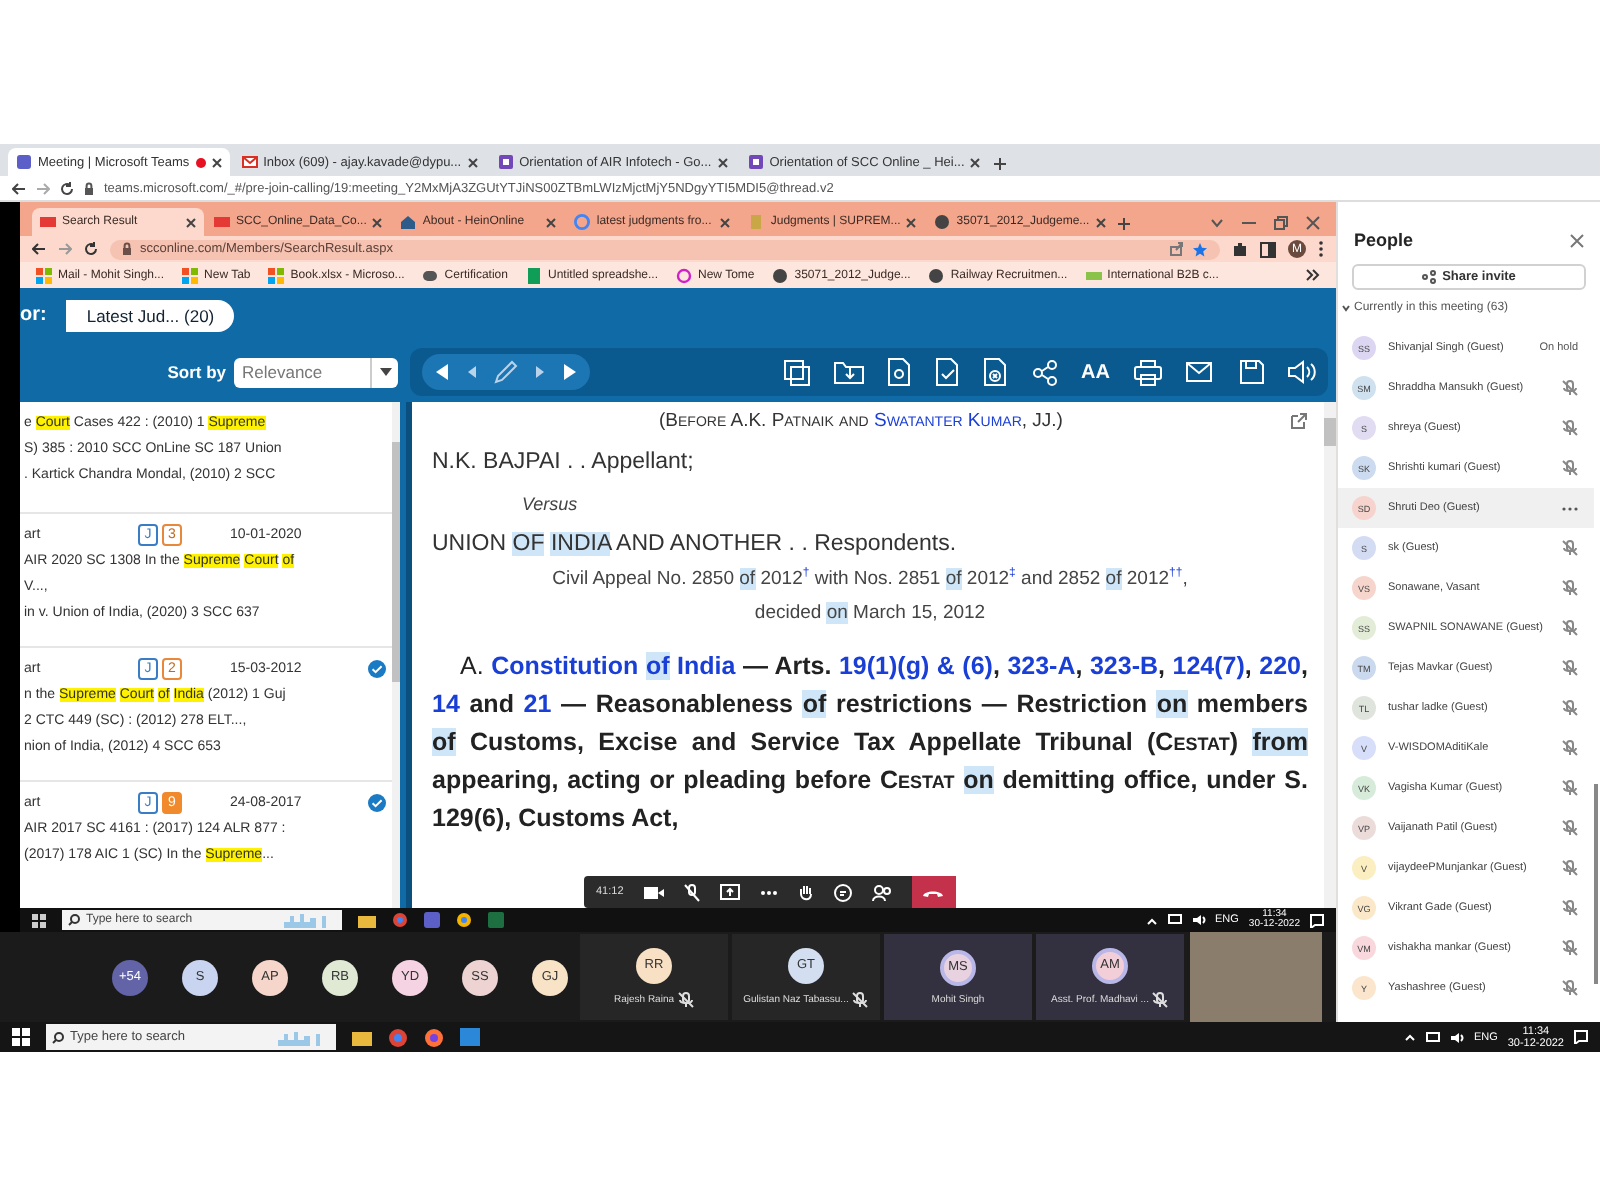 Image resolution: width=1600 pixels, height=1200 pixels. I want to click on footnote-link: ††, so click(1176, 574).